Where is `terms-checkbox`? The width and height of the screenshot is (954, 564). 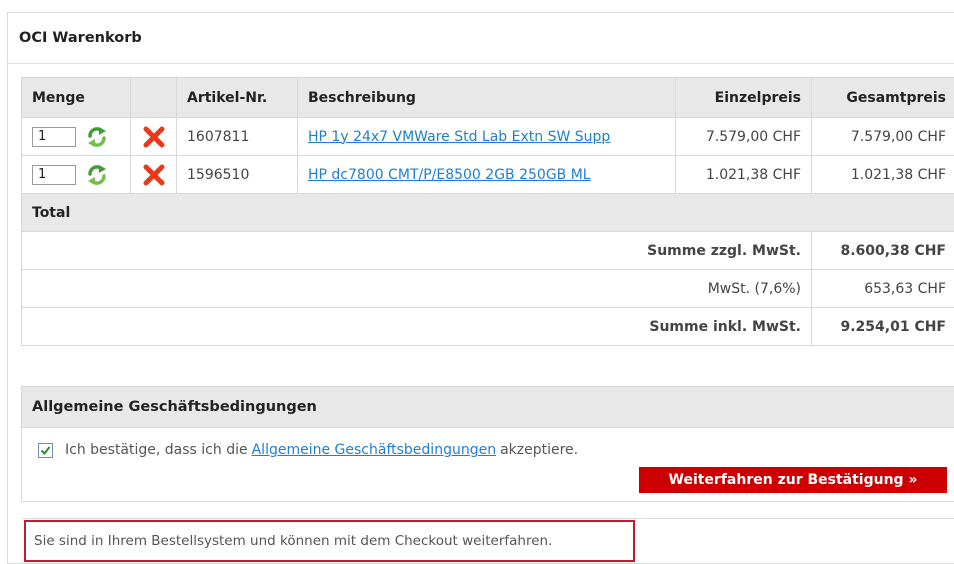 terms-checkbox is located at coordinates (45, 450).